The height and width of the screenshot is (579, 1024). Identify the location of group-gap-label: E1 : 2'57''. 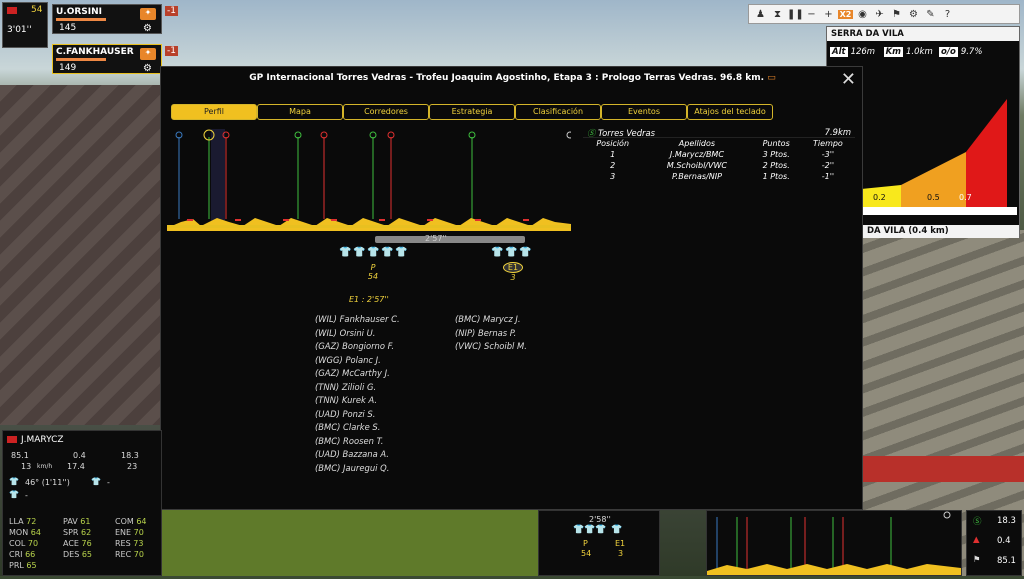
(369, 299).